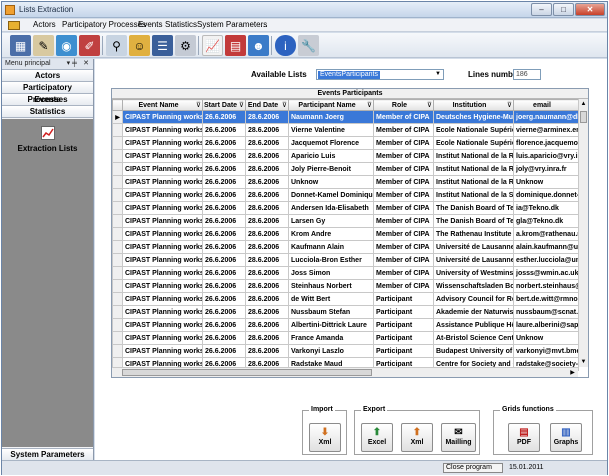 The image size is (609, 476). What do you see at coordinates (546, 299) in the screenshot?
I see `cell-email: bert.de.witt@rmno.nl` at bounding box center [546, 299].